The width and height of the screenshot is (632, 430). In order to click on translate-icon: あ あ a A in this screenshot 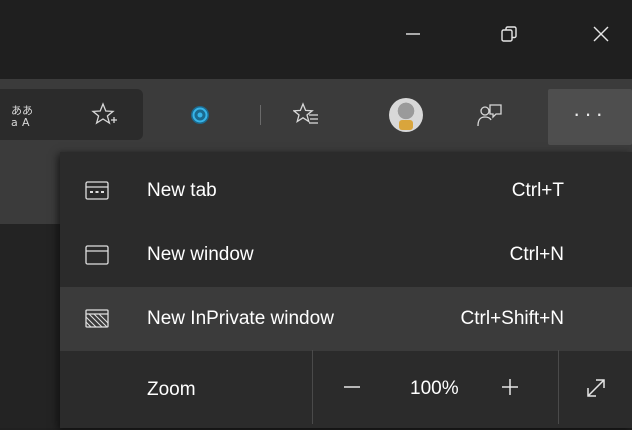, I will do `click(22, 116)`.